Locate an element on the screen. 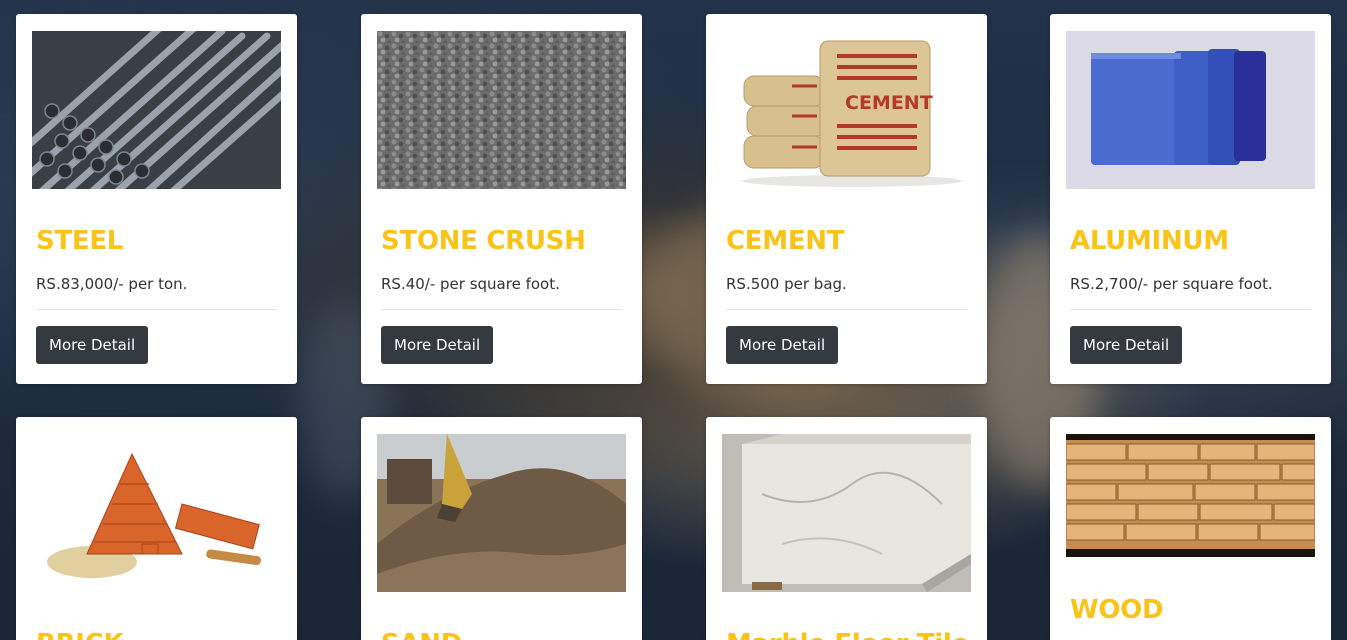 This screenshot has width=1347, height=640. cement-bags-image: CEMENT is located at coordinates (846, 110).